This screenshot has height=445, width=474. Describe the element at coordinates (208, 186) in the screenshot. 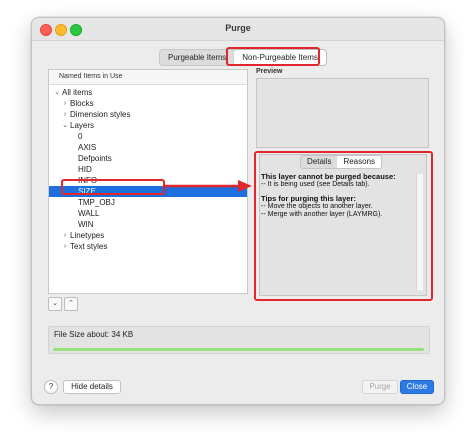

I see `annotation-arrow` at that location.